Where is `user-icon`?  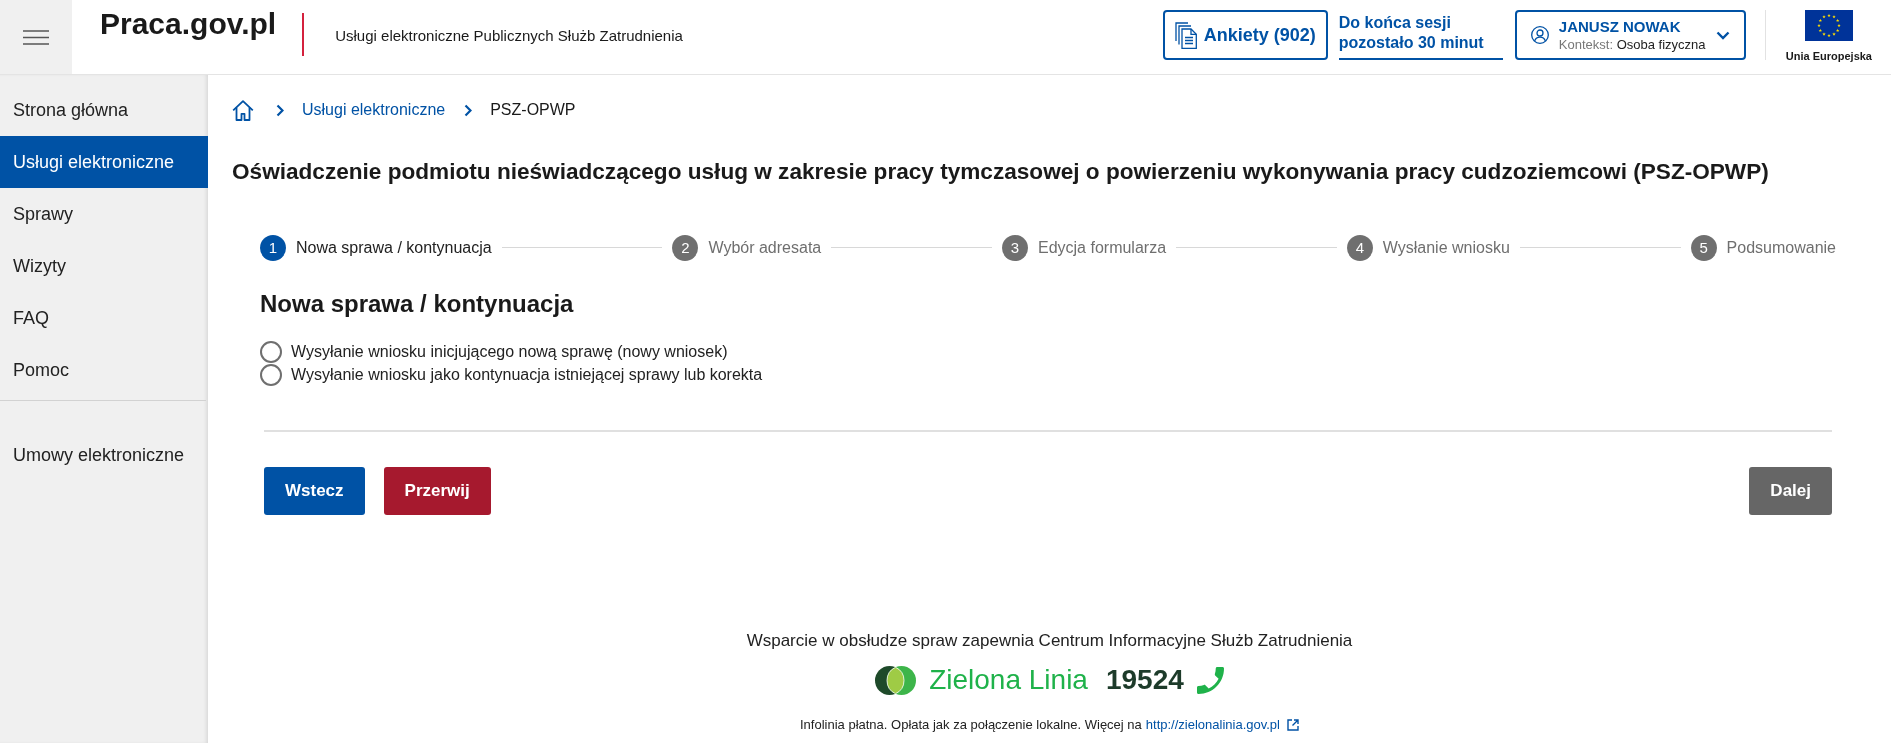
user-icon is located at coordinates (1539, 35).